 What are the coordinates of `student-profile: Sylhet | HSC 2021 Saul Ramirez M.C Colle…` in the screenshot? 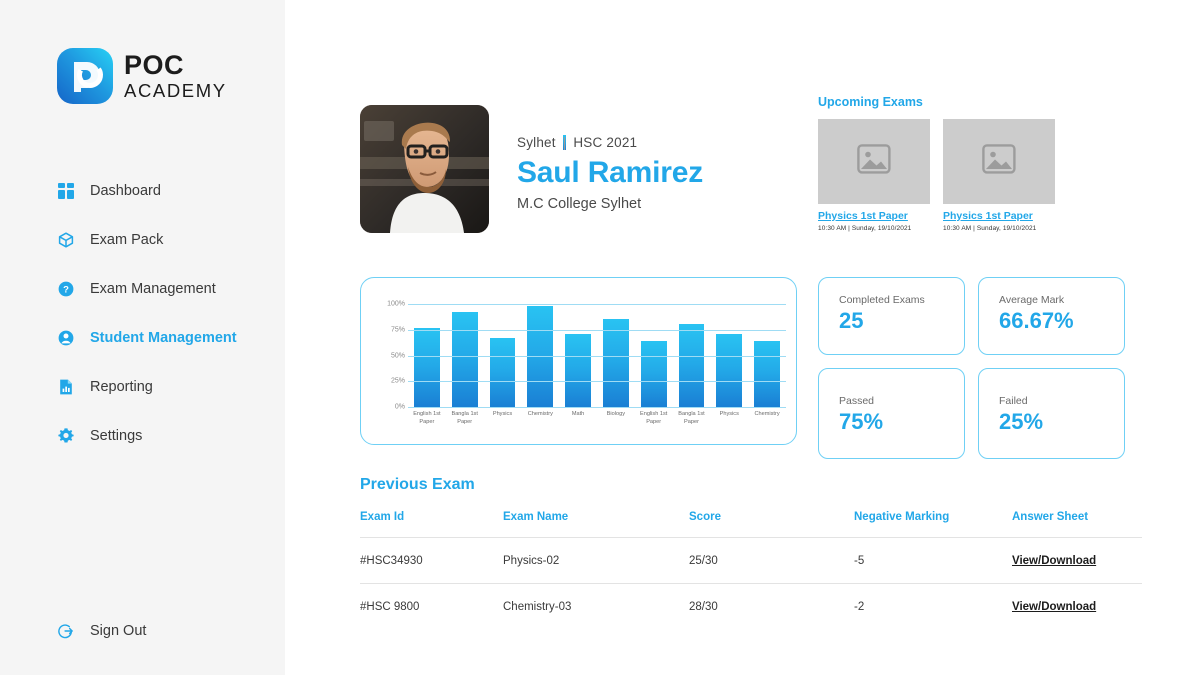 It's located at (531, 169).